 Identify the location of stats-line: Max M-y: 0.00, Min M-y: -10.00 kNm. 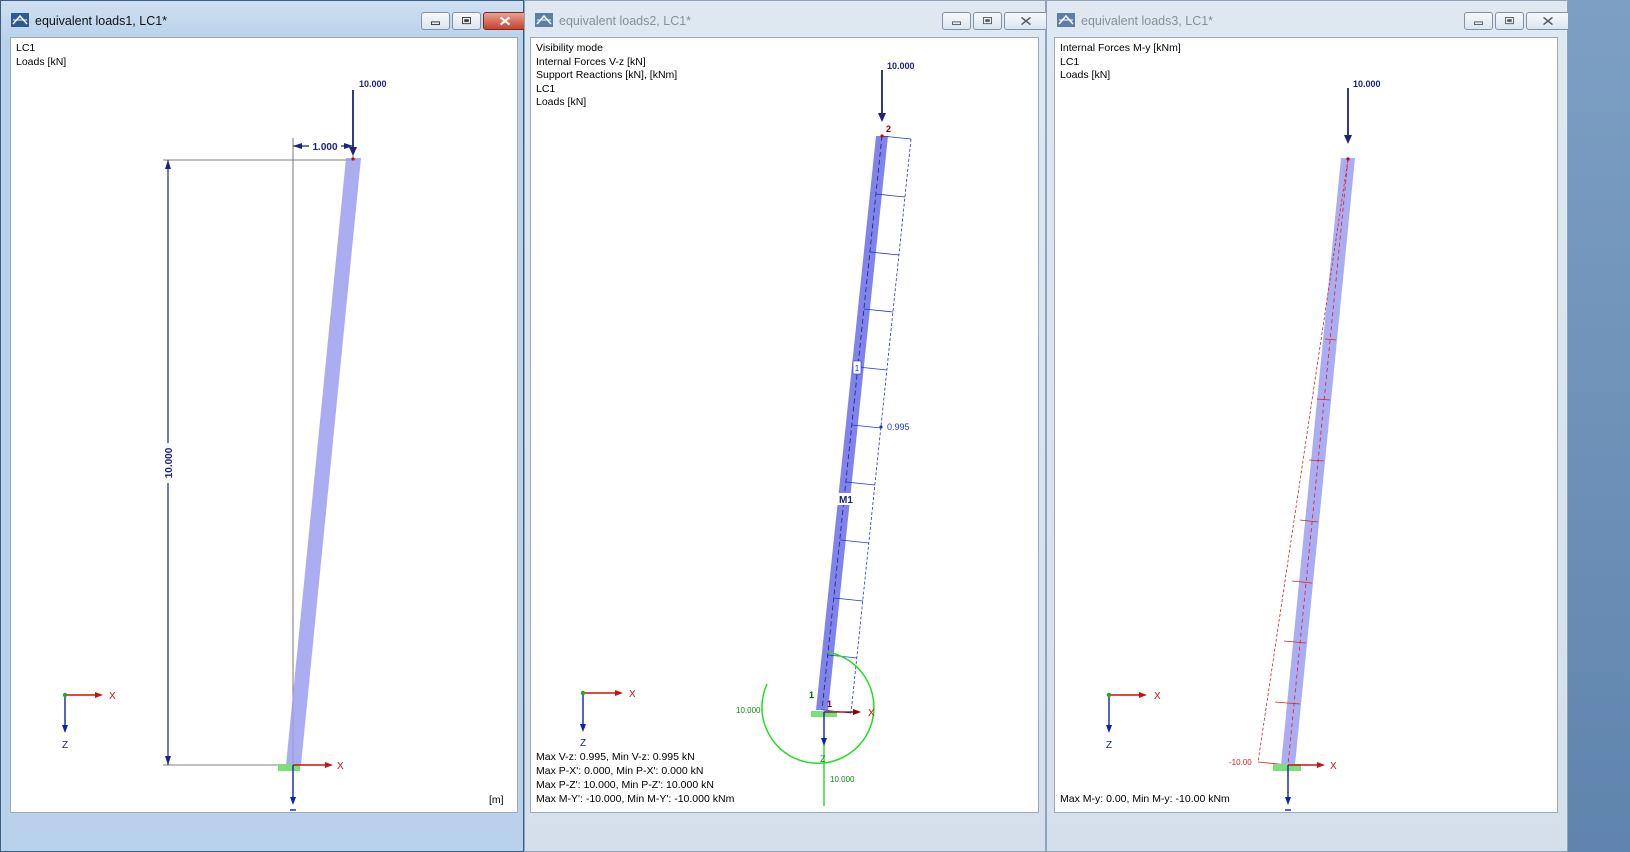
(1145, 799).